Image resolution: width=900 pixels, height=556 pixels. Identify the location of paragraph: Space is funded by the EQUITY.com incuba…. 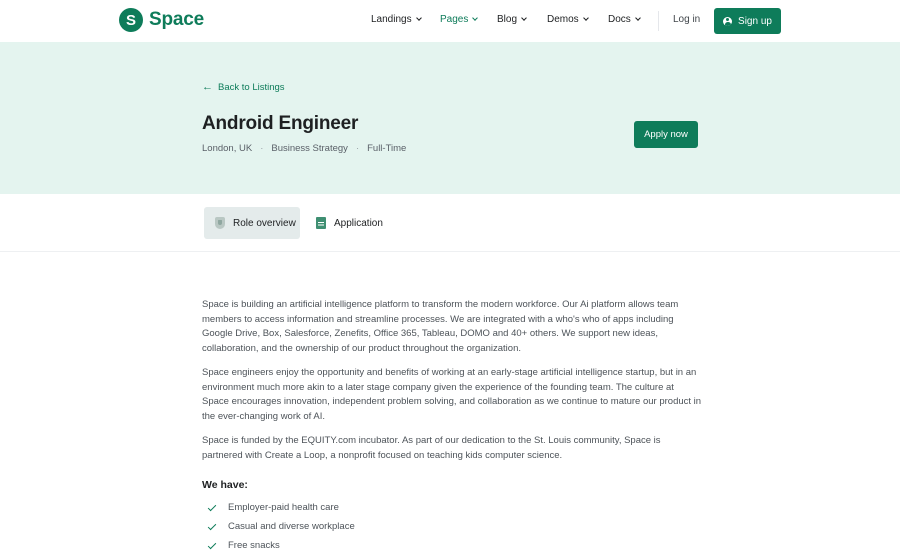
(431, 448).